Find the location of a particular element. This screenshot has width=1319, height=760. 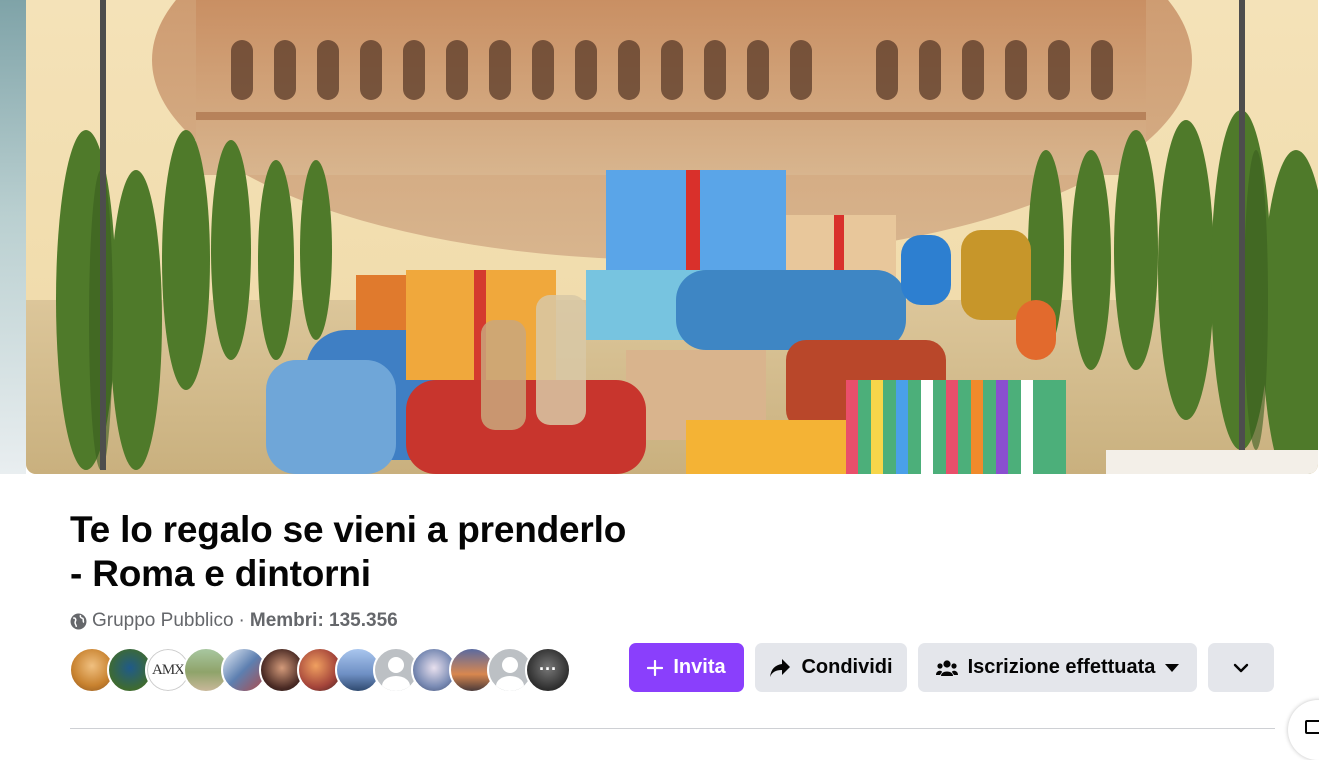

globe-icon is located at coordinates (78, 621).